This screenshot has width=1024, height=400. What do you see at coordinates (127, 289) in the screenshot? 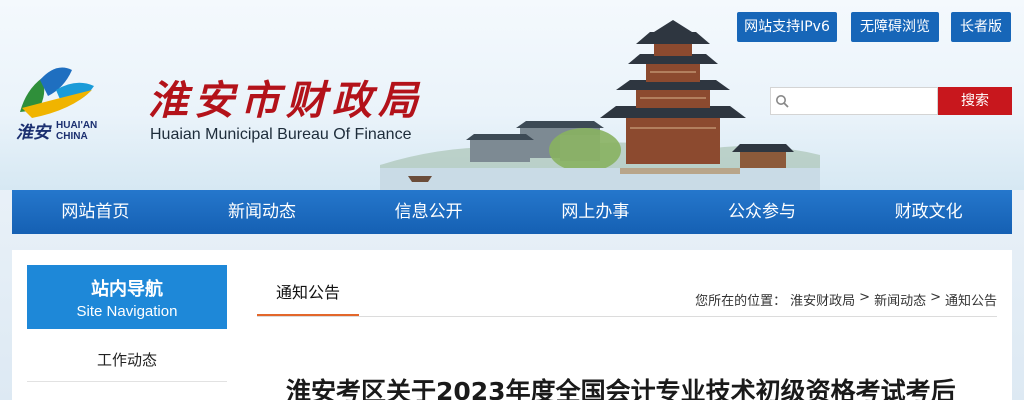
I see `sidebar-title-cn: 站内导航` at bounding box center [127, 289].